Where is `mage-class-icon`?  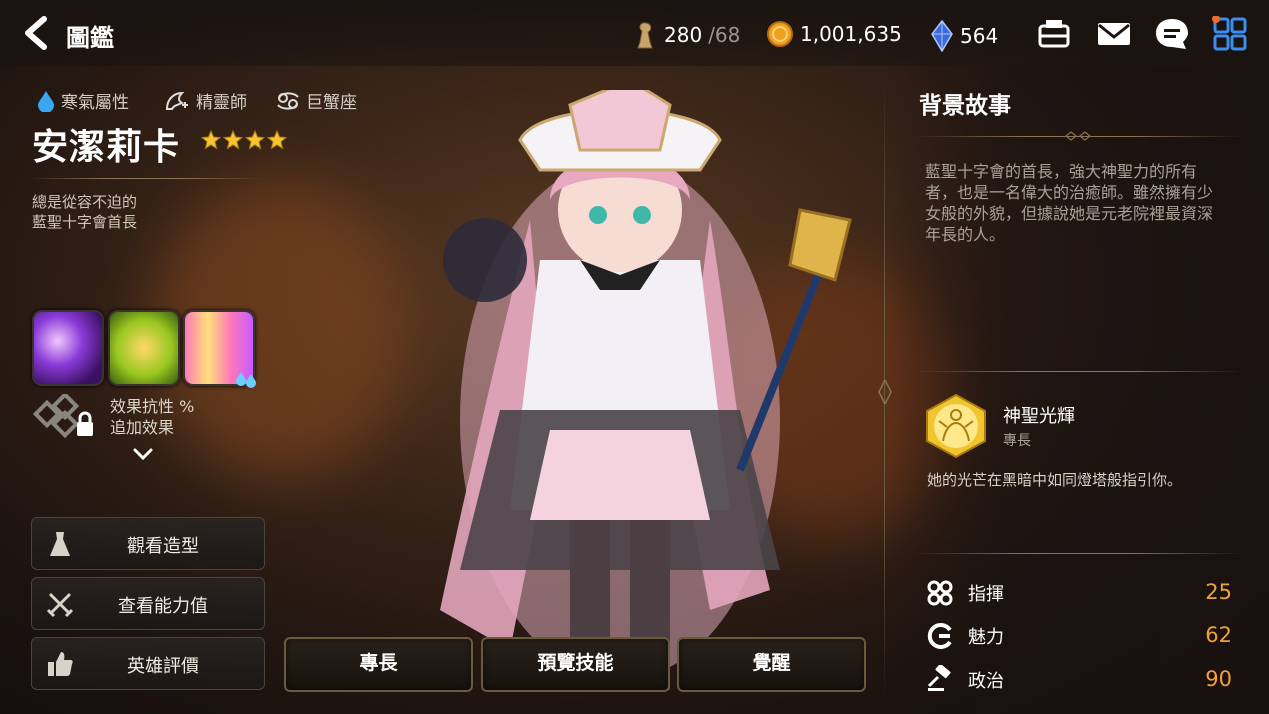
mage-class-icon is located at coordinates (176, 100).